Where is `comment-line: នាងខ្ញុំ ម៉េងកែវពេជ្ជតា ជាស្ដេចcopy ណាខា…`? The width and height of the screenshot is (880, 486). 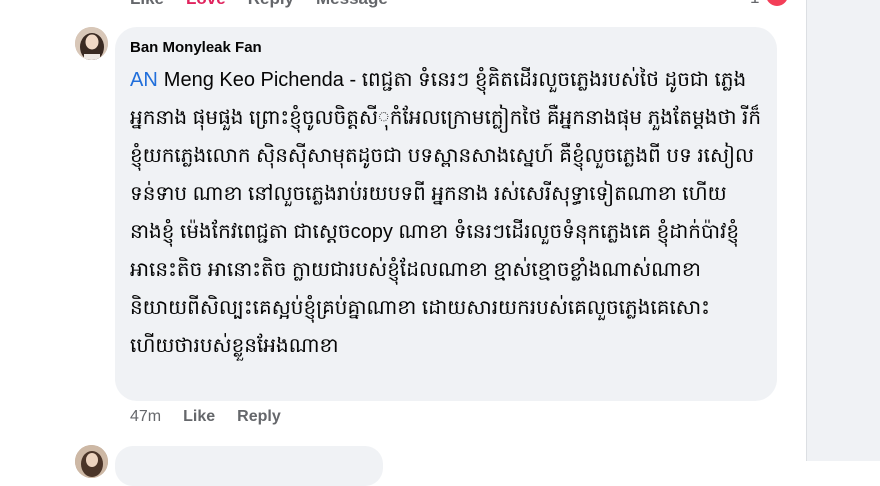 comment-line: នាងខ្ញុំ ម៉េងកែវពេជ្ជតា ជាស្ដេចcopy ណាខា… is located at coordinates (435, 232).